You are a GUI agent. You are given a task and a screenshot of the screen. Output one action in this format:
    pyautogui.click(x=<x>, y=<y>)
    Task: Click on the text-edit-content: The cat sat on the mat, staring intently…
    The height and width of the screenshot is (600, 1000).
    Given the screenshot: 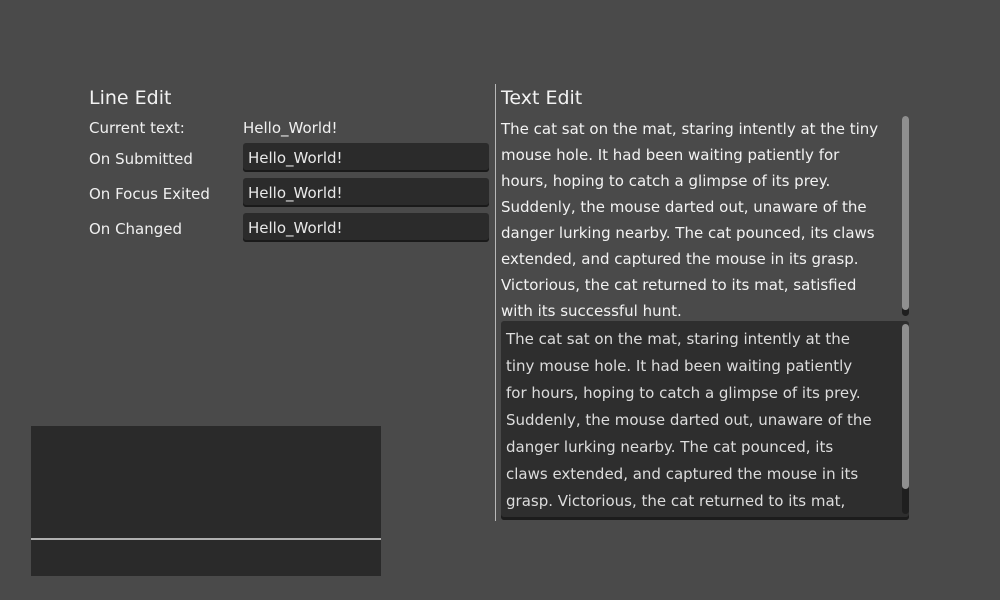 What is the action you would take?
    pyautogui.click(x=698, y=420)
    